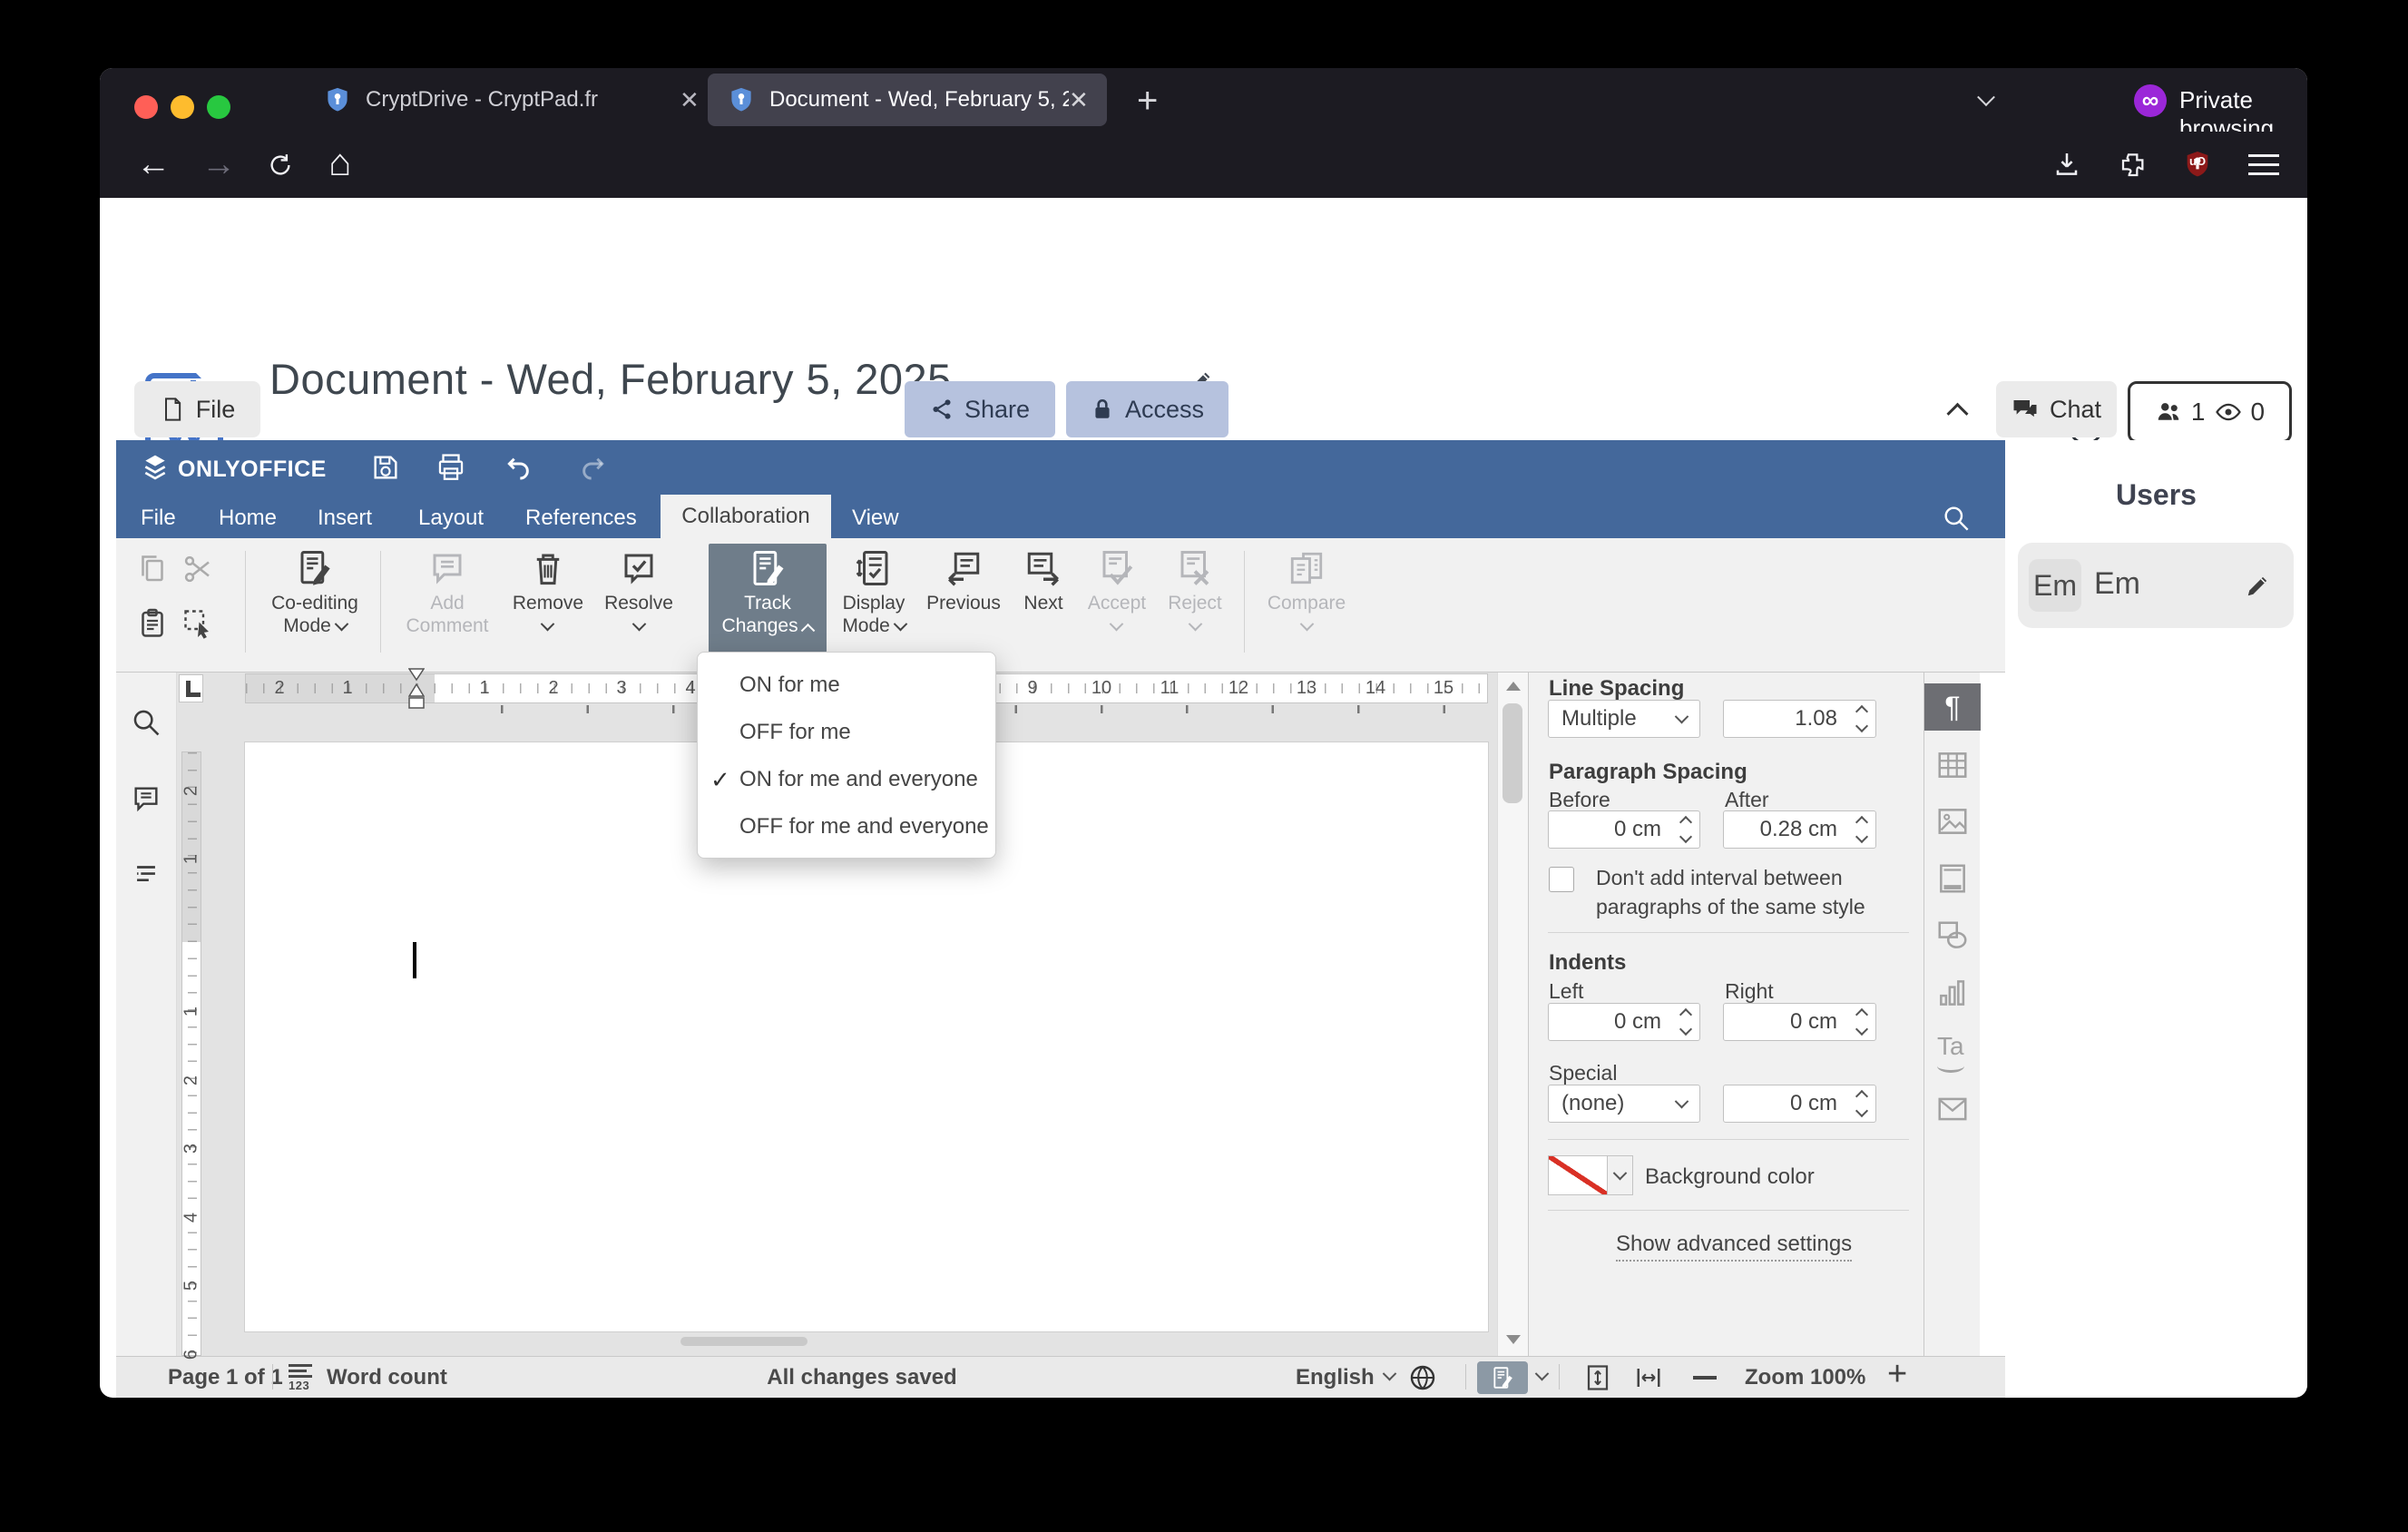 The image size is (2408, 1532). Describe the element at coordinates (847, 732) in the screenshot. I see `track-menu-item-off-for-me: OFF for me` at that location.